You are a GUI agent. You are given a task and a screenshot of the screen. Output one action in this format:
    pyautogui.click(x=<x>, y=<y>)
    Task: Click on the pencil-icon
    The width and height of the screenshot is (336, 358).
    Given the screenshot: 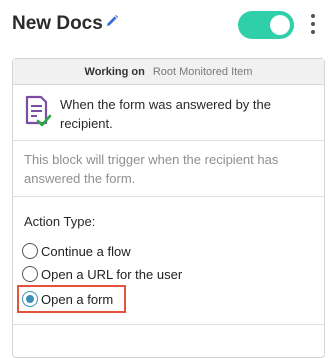 What is the action you would take?
    pyautogui.click(x=112, y=21)
    